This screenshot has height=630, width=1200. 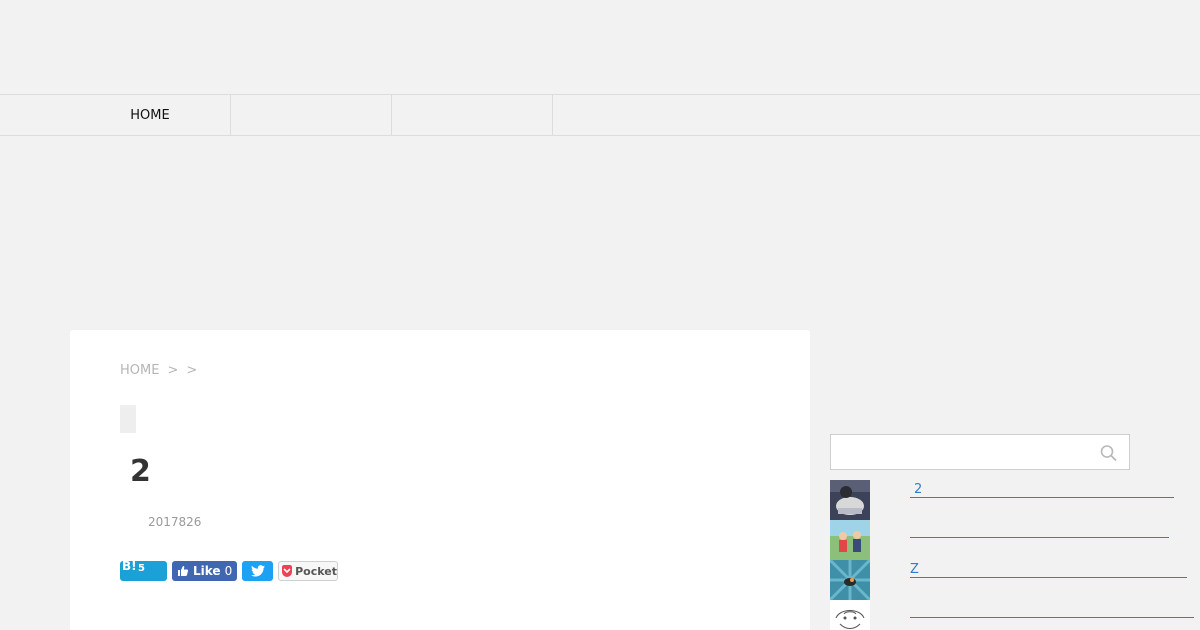 I want to click on breadcrumb-home-link: HOME, so click(x=139, y=370).